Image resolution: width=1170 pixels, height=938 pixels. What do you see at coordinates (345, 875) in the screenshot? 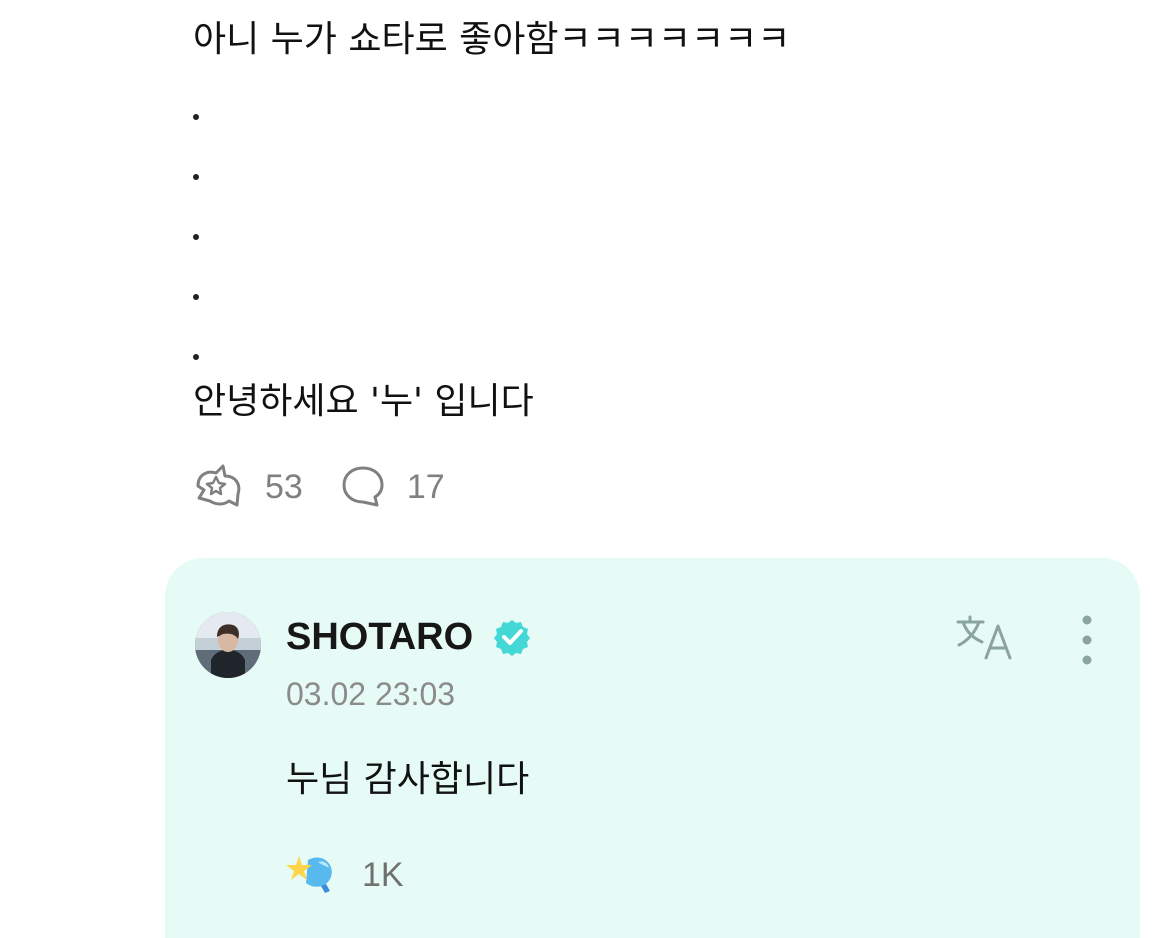
I see `reaction-button: 1K` at bounding box center [345, 875].